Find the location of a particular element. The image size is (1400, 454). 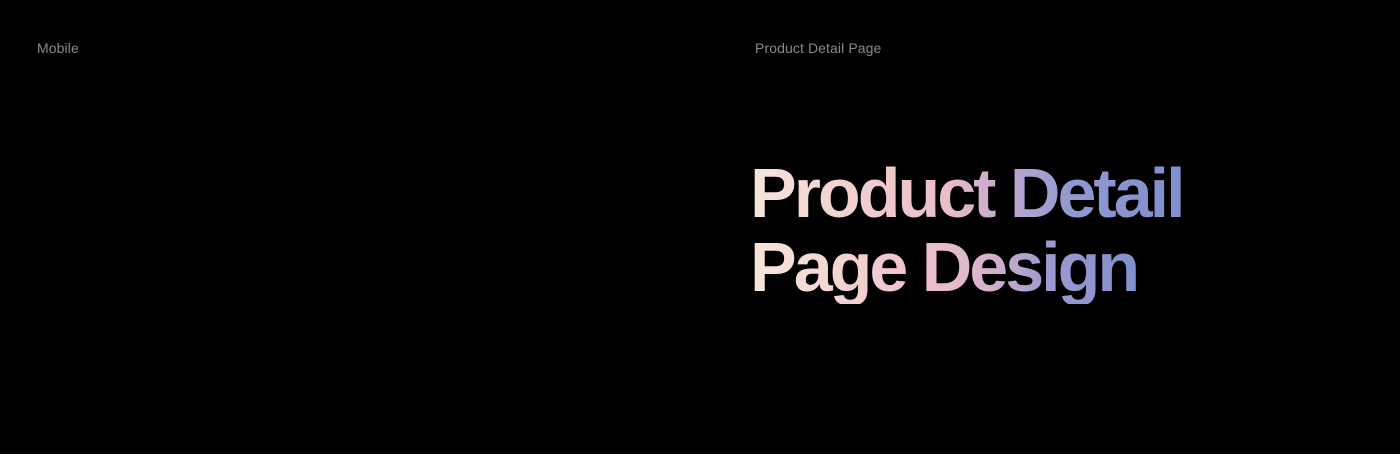

section-label: Product Detail Page is located at coordinates (818, 48).